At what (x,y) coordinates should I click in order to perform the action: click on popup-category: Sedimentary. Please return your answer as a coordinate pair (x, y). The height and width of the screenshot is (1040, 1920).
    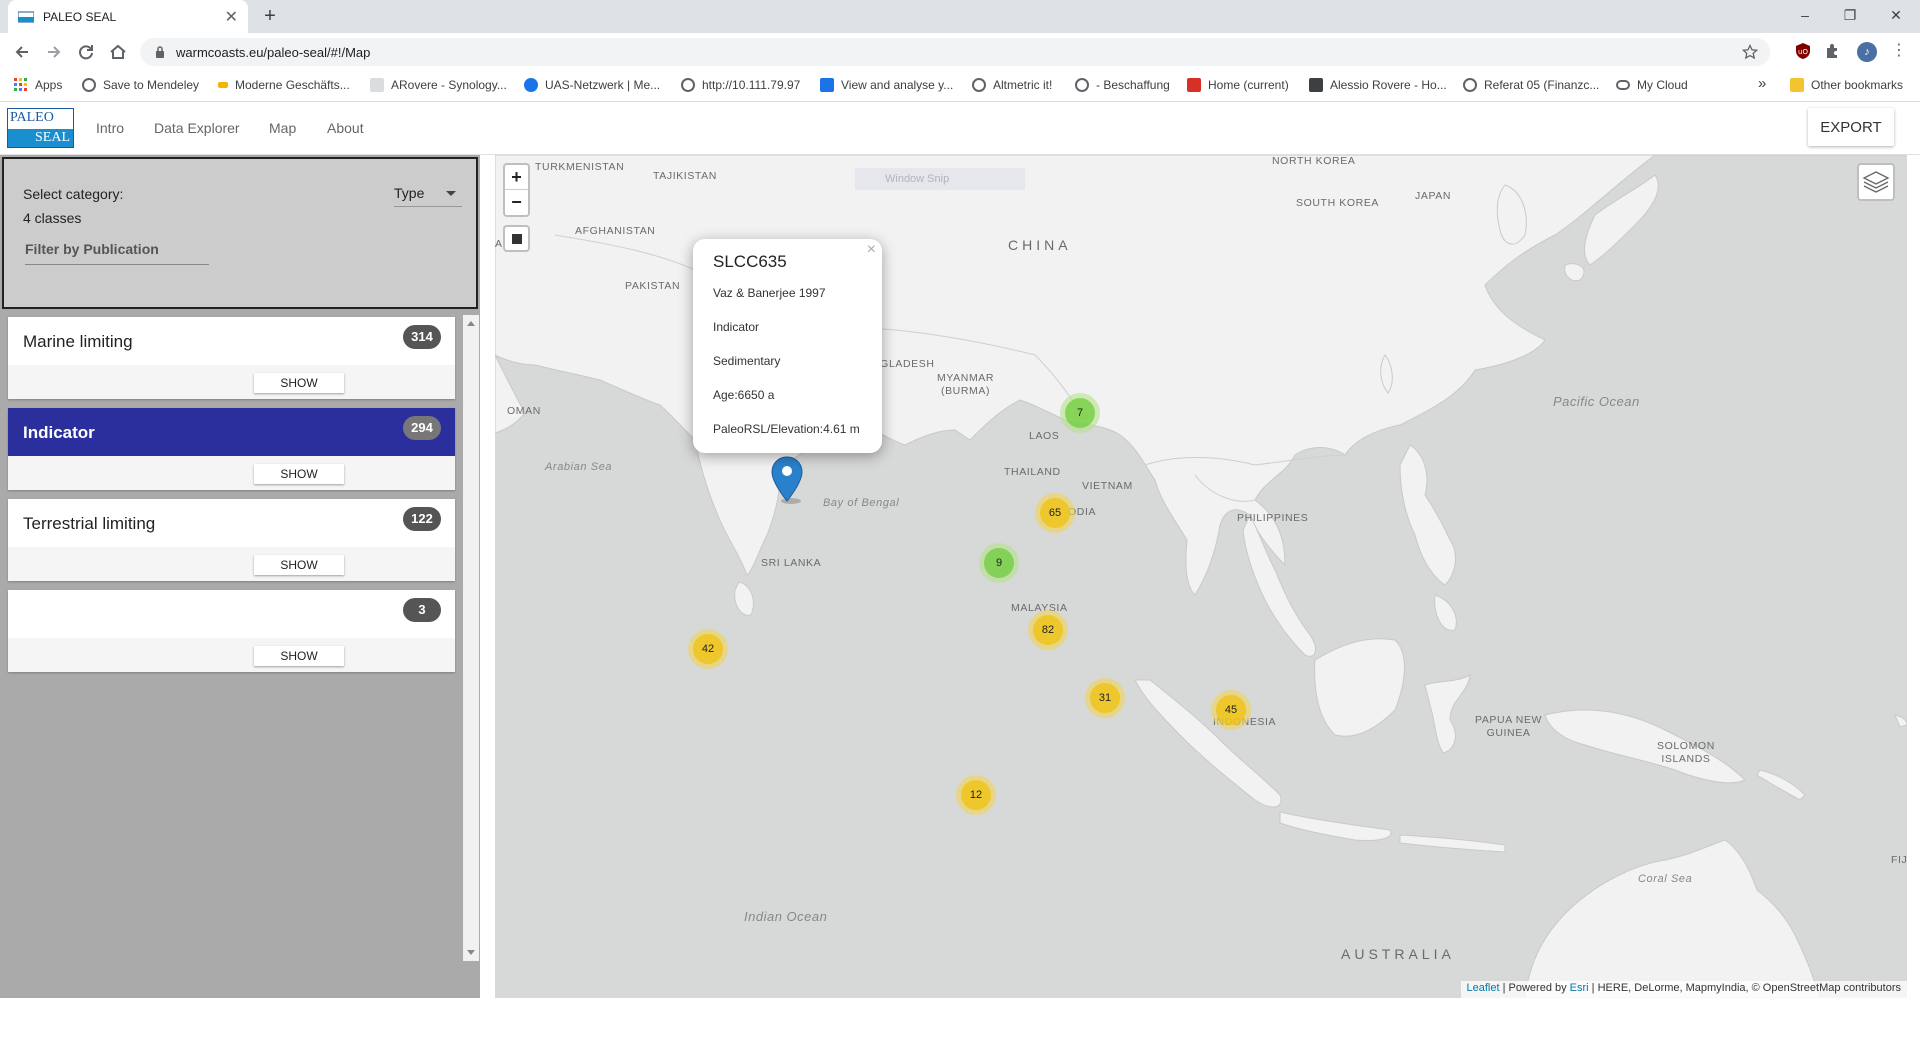
    Looking at the image, I should click on (747, 361).